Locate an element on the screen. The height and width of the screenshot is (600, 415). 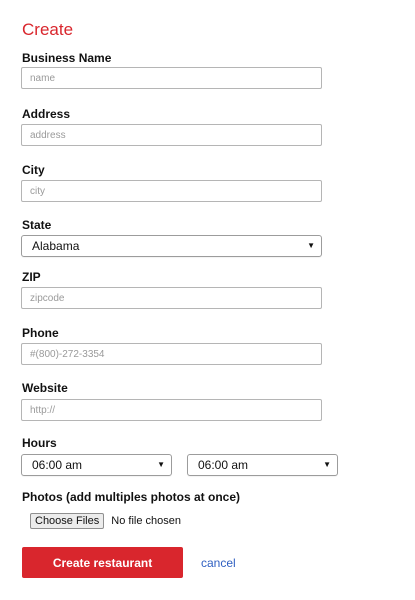
photos-file-input: Choose Files No file chosen is located at coordinates (105, 521).